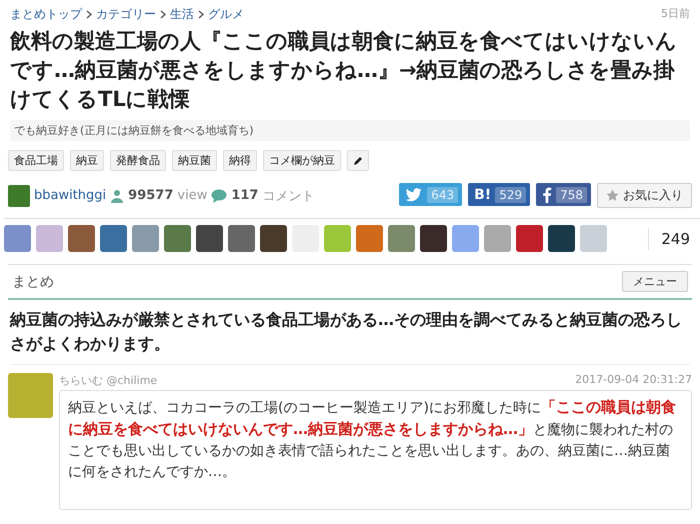  What do you see at coordinates (644, 195) in the screenshot?
I see `favorite-button: お気に入り` at bounding box center [644, 195].